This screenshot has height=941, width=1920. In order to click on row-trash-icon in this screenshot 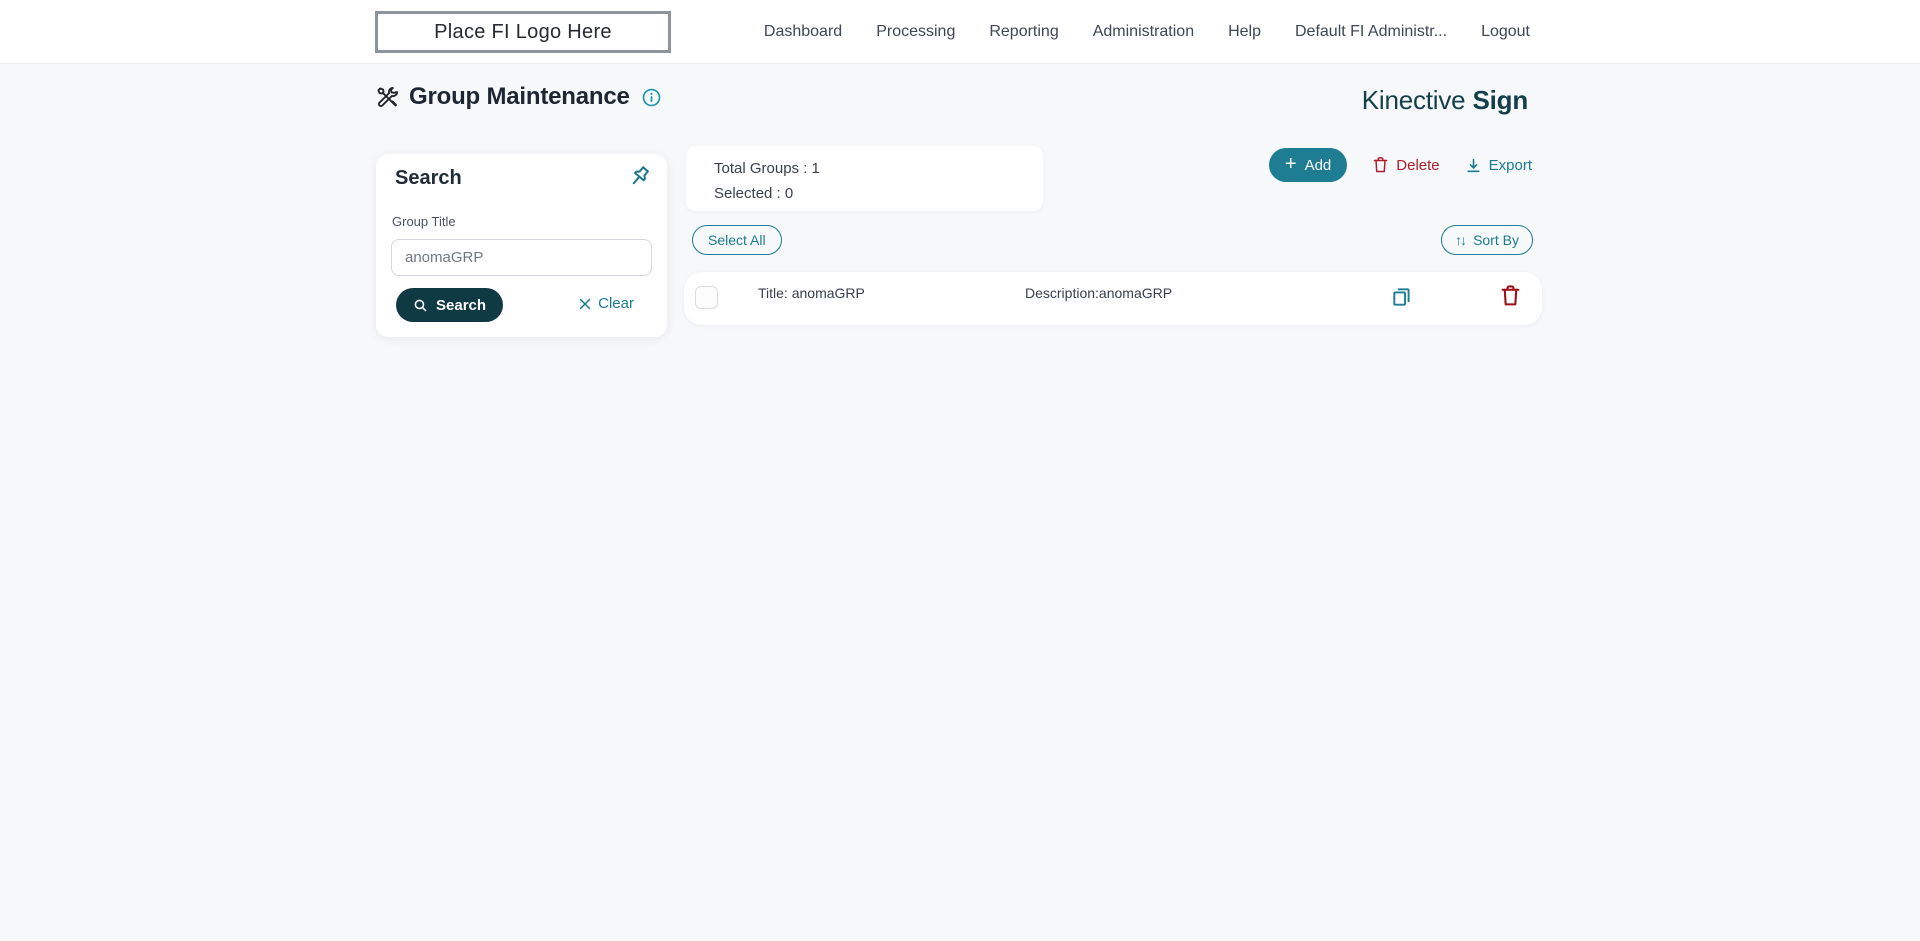, I will do `click(1510, 297)`.